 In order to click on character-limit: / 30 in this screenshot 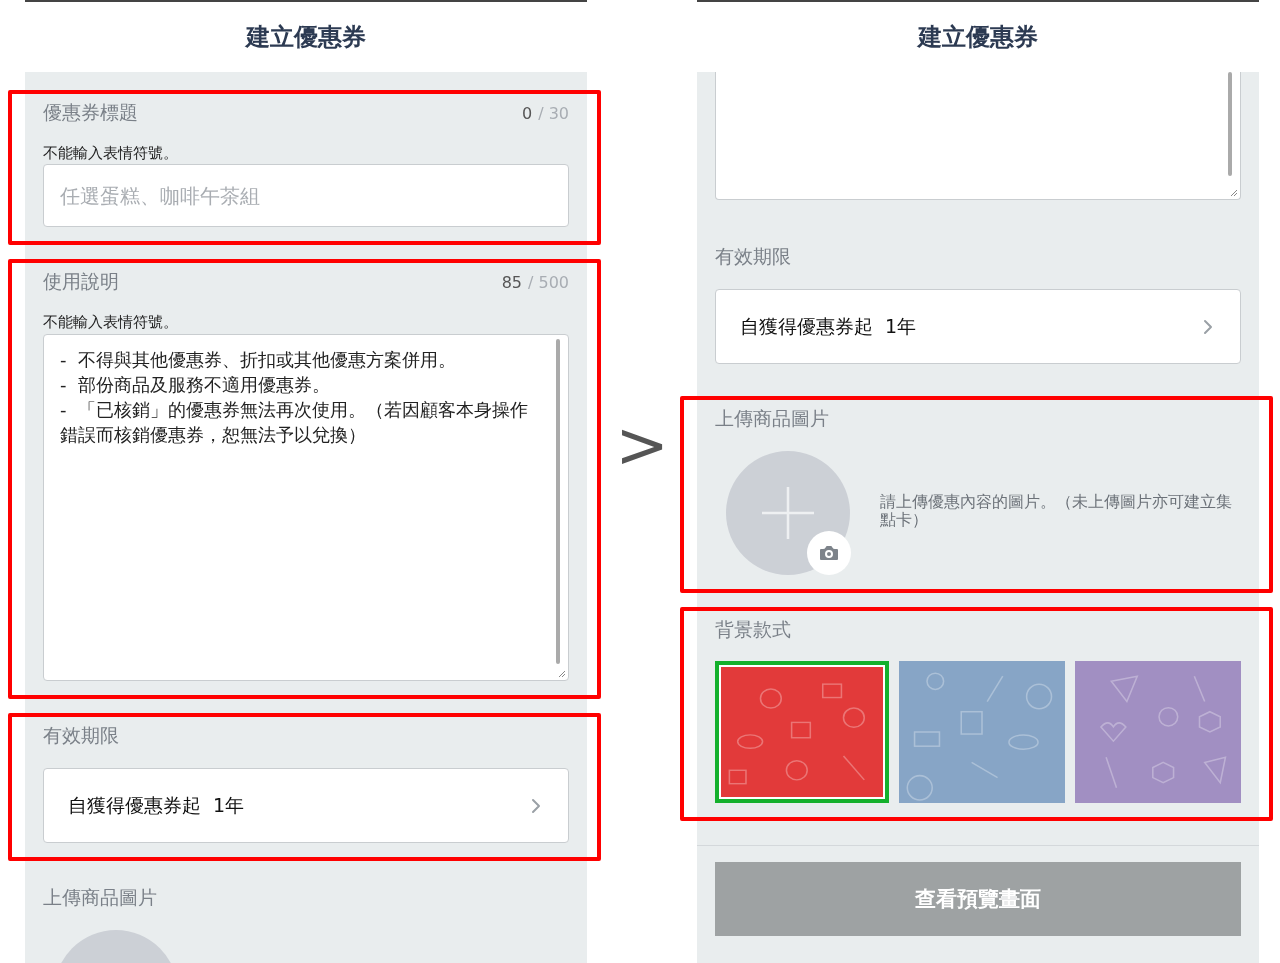, I will do `click(553, 113)`.